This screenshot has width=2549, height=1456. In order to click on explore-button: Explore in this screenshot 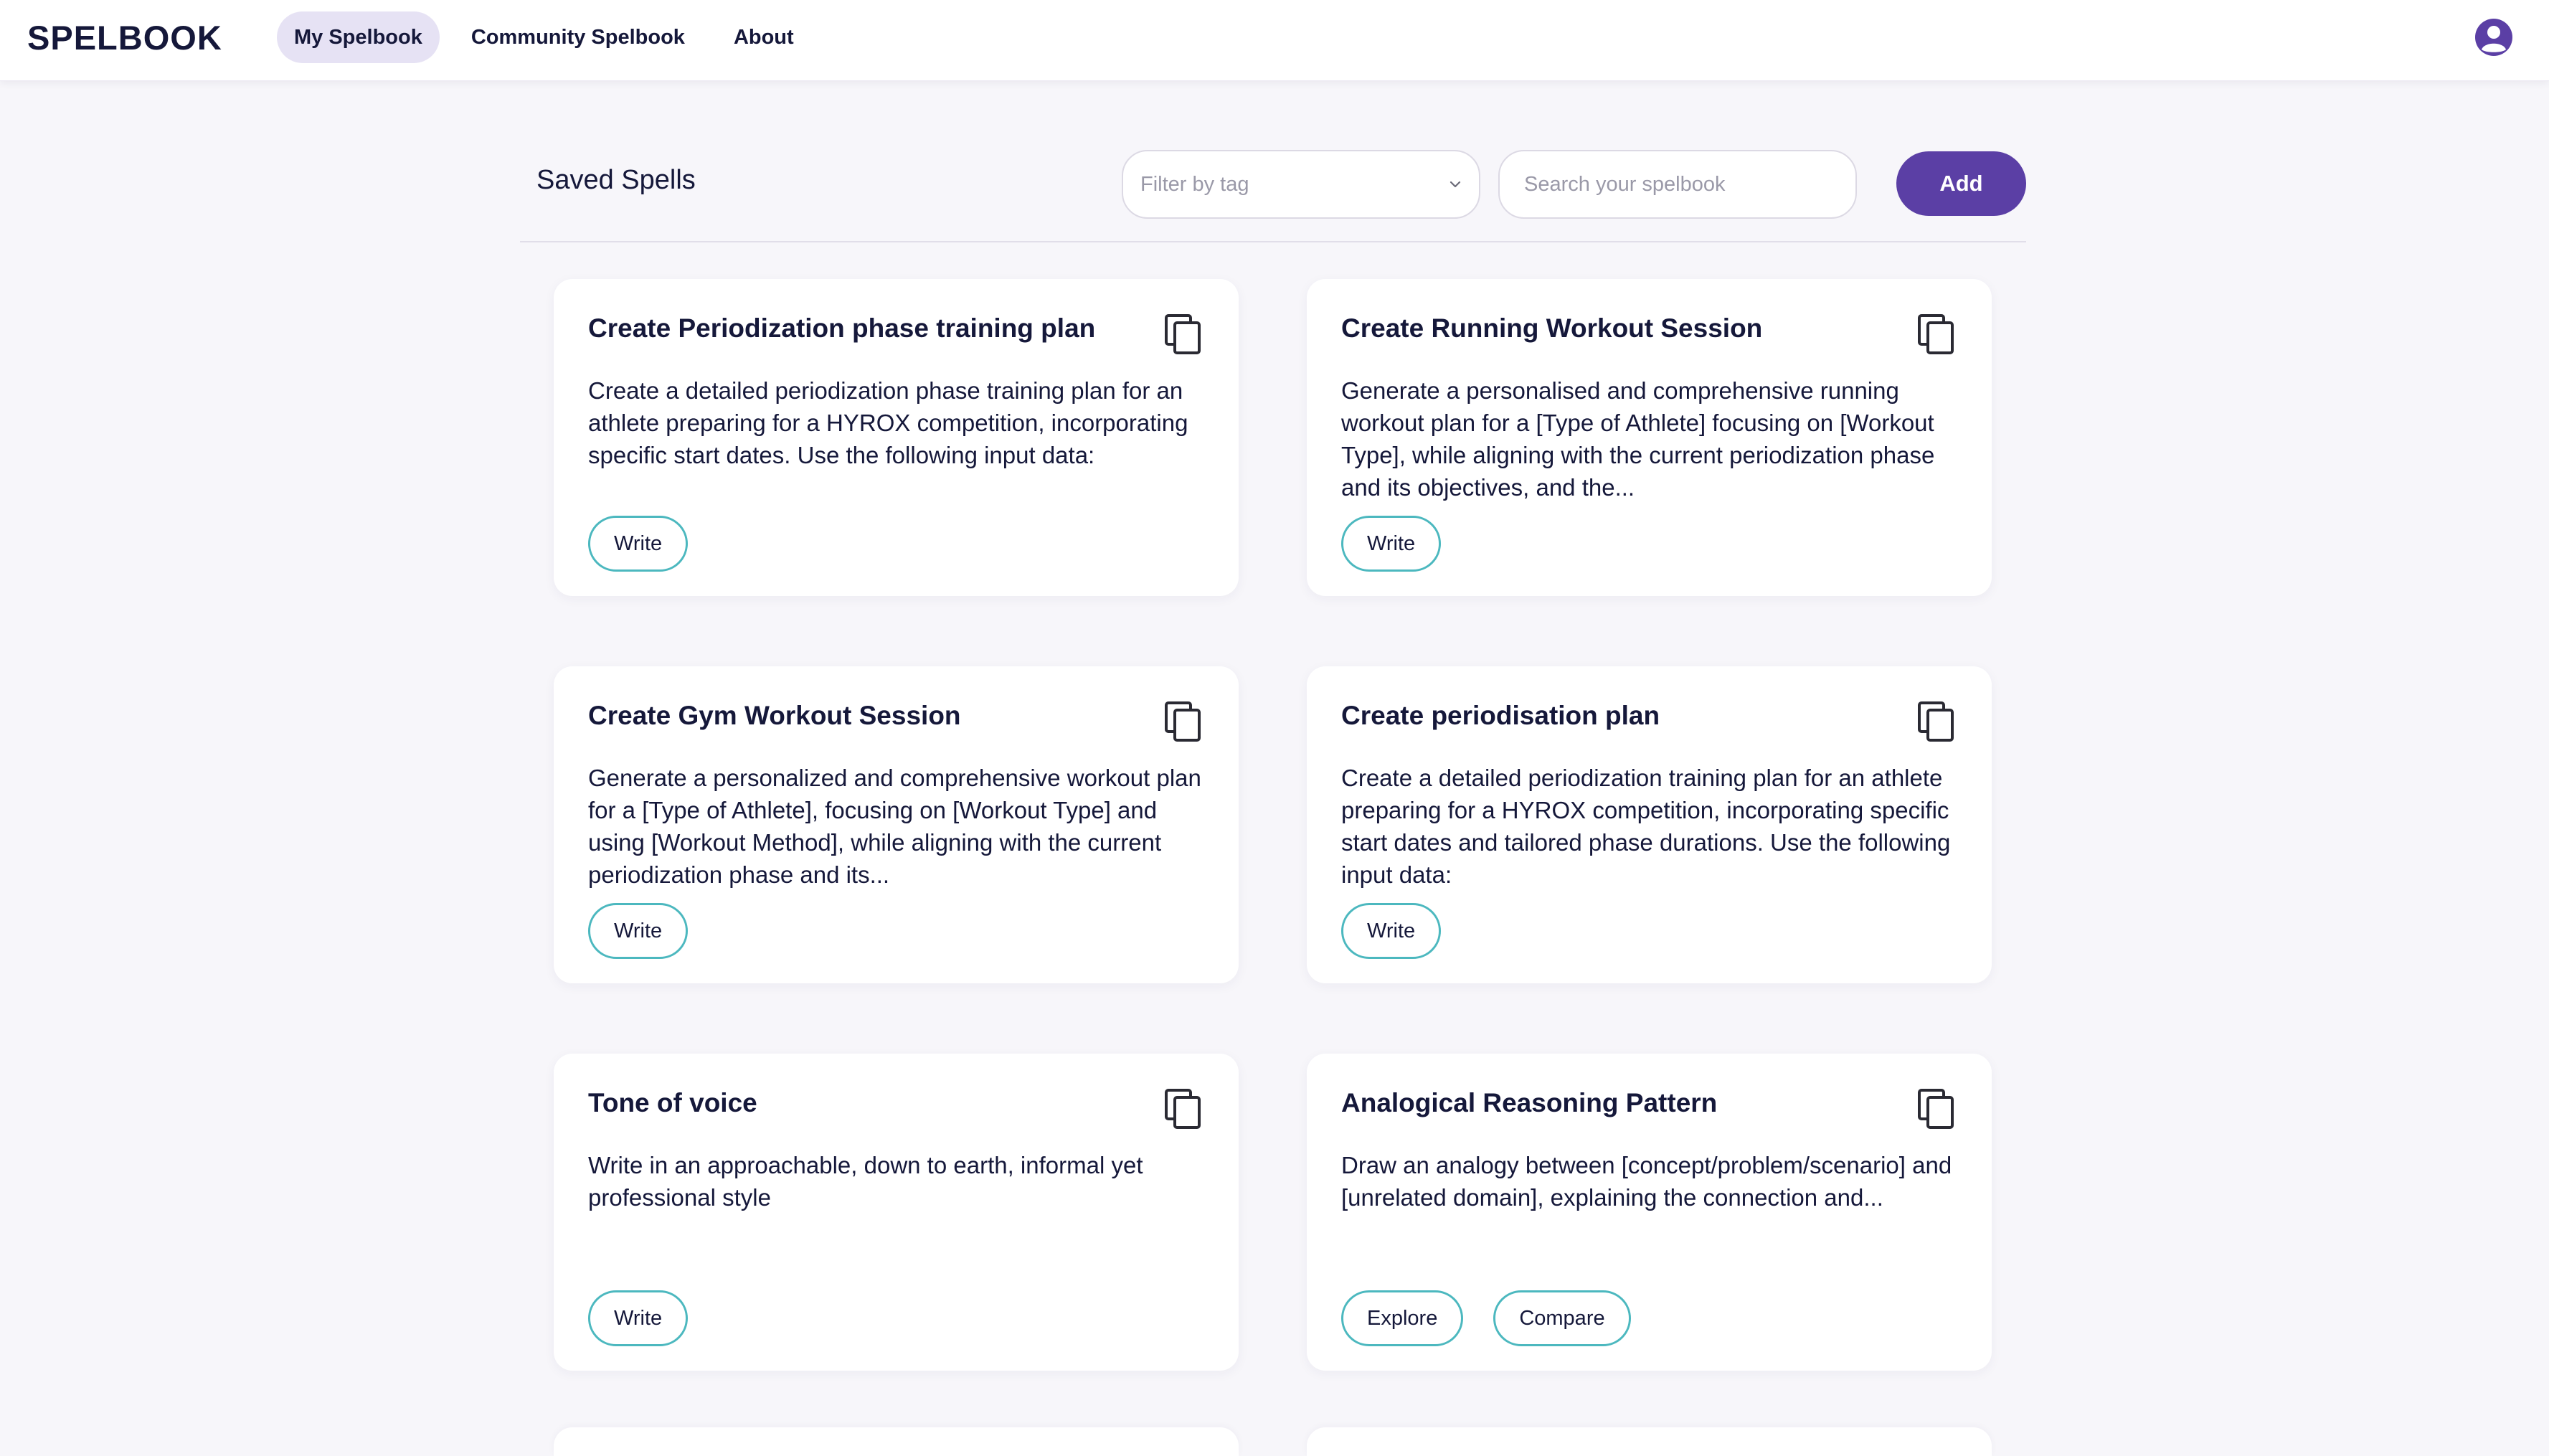, I will do `click(1402, 1318)`.